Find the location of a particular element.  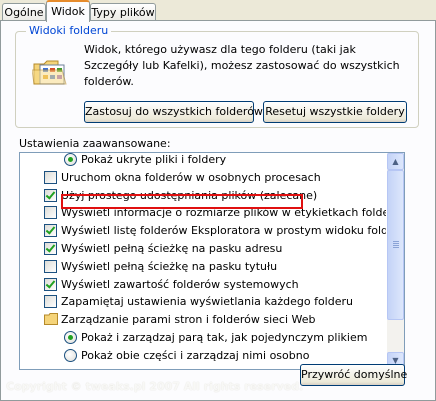

folder-views-icon is located at coordinates (49, 72).